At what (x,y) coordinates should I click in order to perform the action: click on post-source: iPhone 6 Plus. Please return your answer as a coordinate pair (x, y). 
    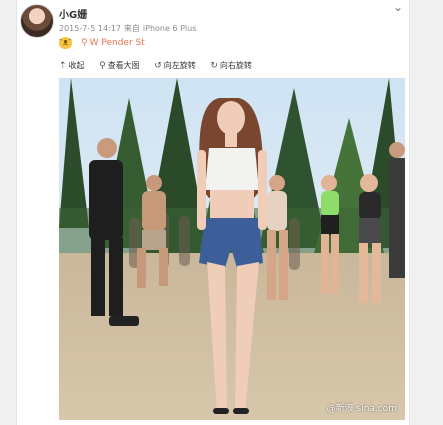
    Looking at the image, I should click on (169, 28).